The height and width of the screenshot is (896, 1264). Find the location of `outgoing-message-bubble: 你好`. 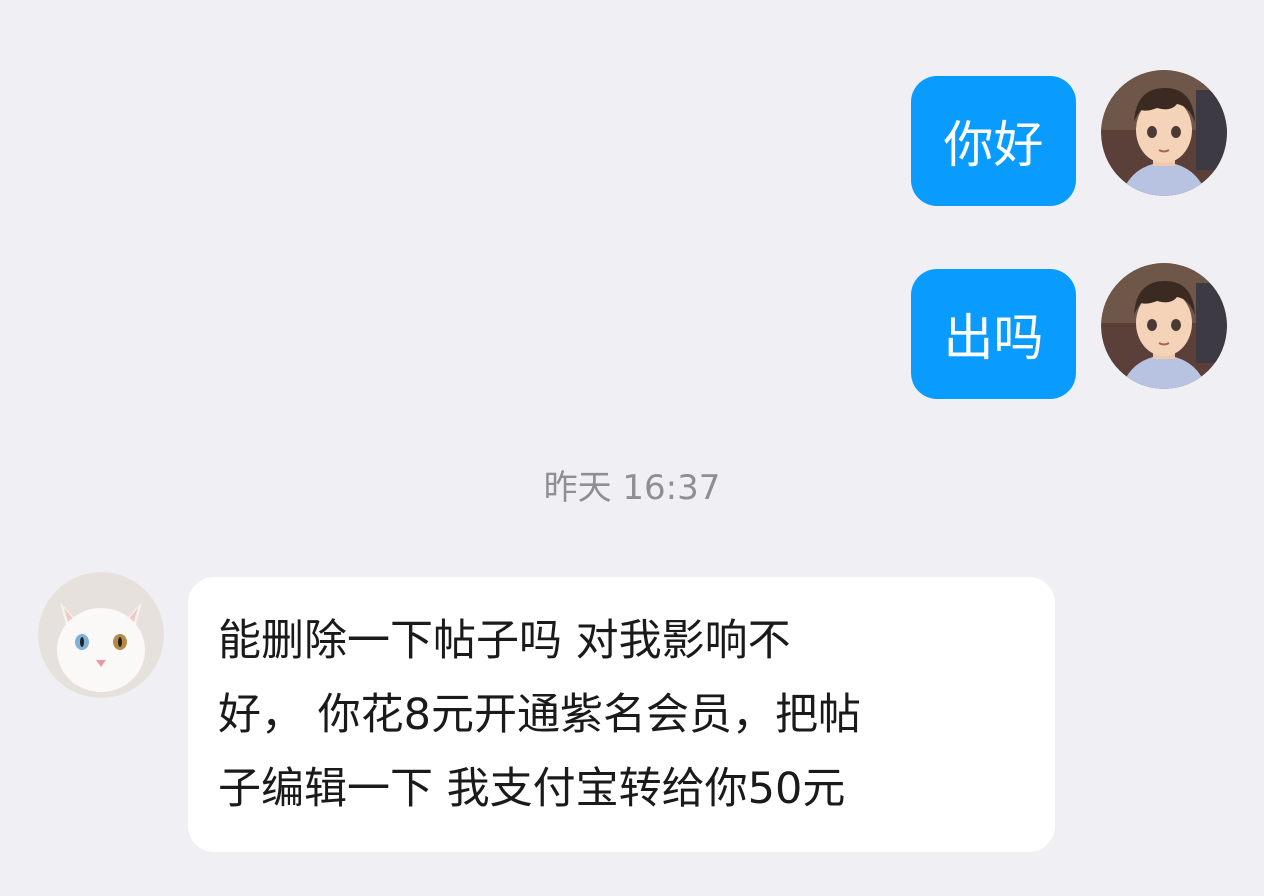

outgoing-message-bubble: 你好 is located at coordinates (993, 141).